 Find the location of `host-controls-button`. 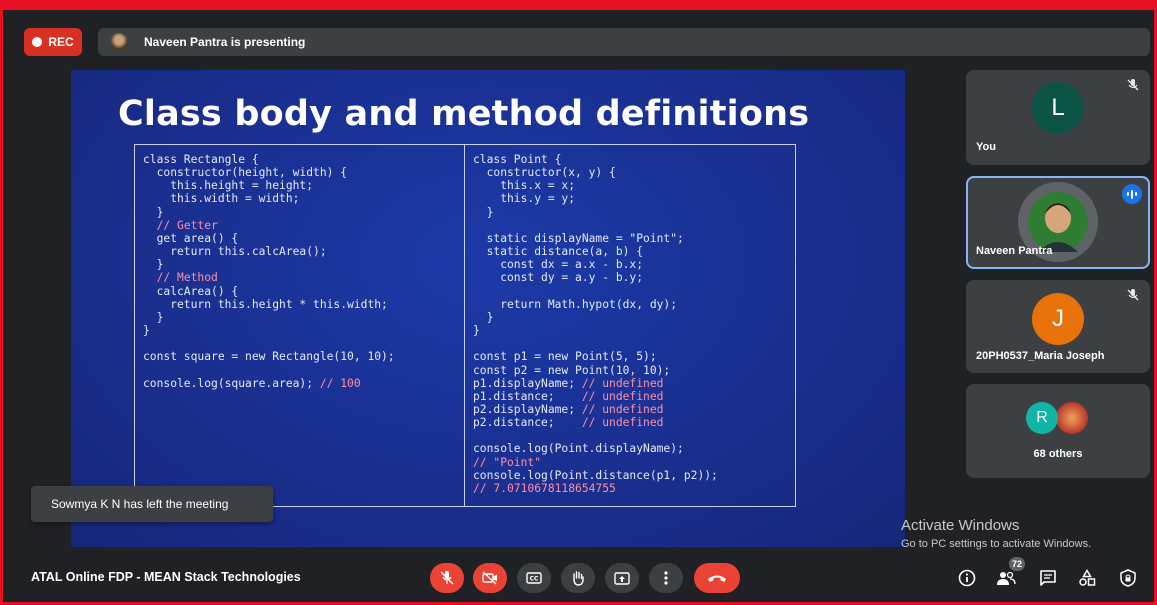

host-controls-button is located at coordinates (1128, 578).